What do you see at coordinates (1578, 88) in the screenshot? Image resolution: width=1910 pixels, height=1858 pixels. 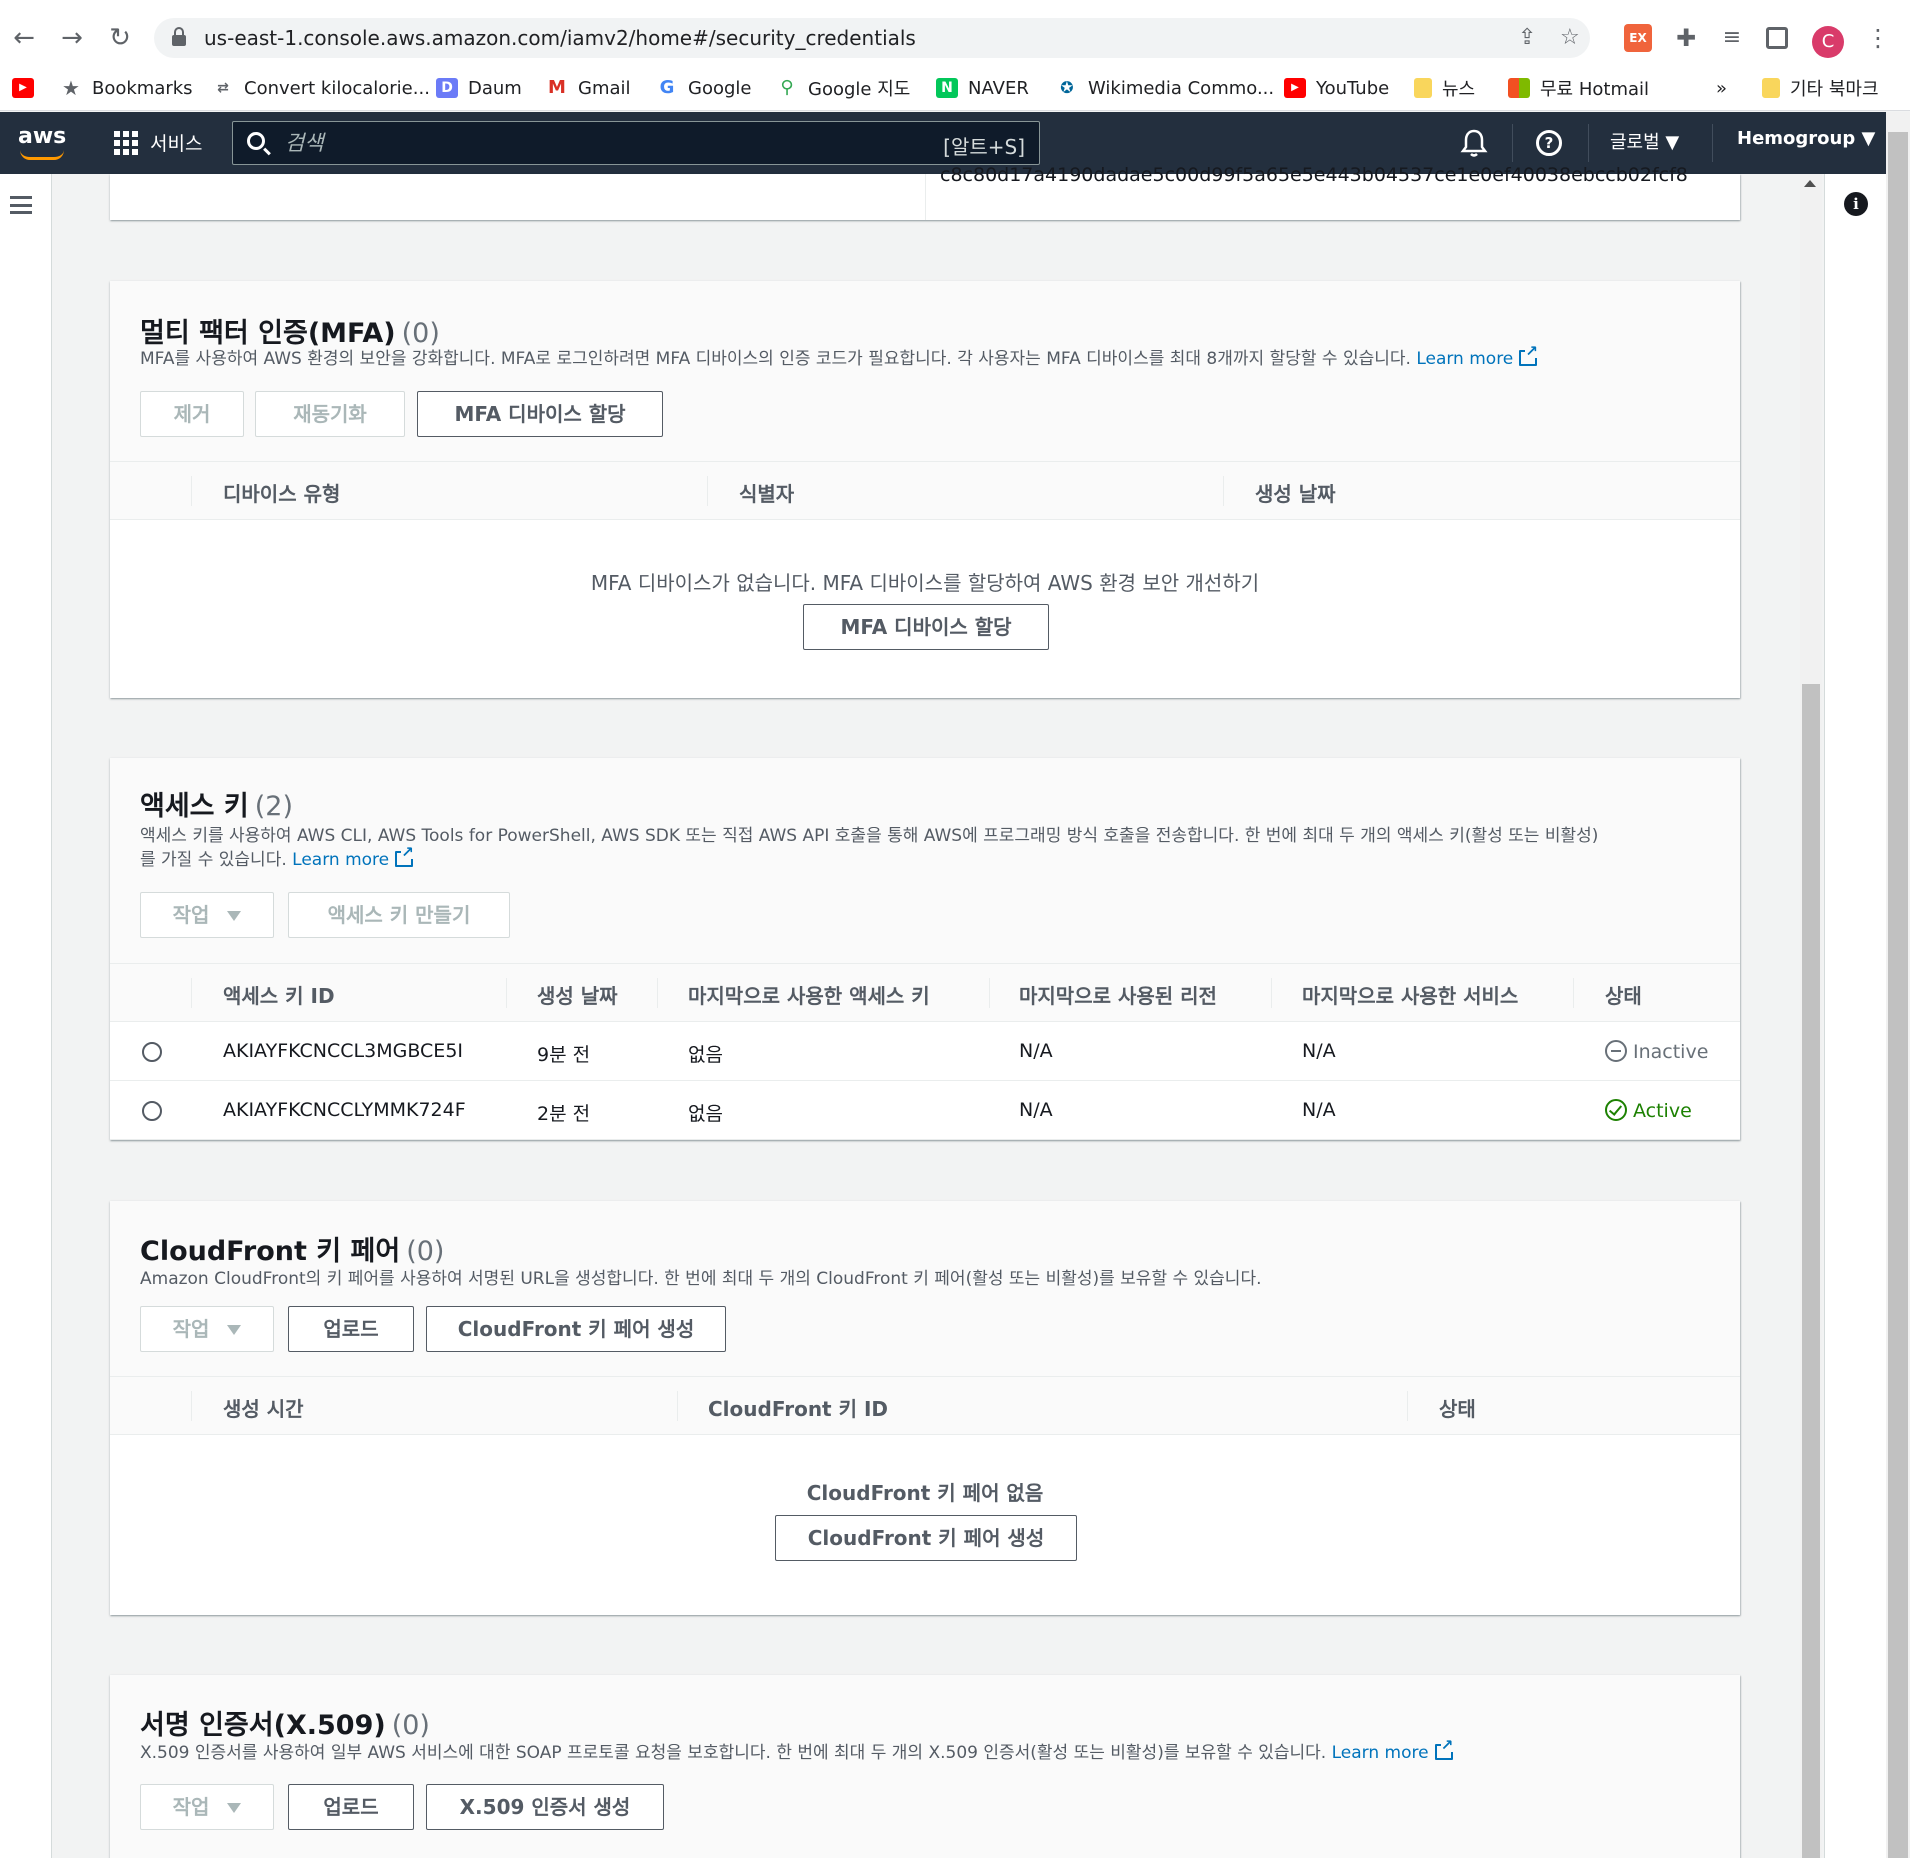 I see `bookmark-hotmail: 무료 Hotmail` at bounding box center [1578, 88].